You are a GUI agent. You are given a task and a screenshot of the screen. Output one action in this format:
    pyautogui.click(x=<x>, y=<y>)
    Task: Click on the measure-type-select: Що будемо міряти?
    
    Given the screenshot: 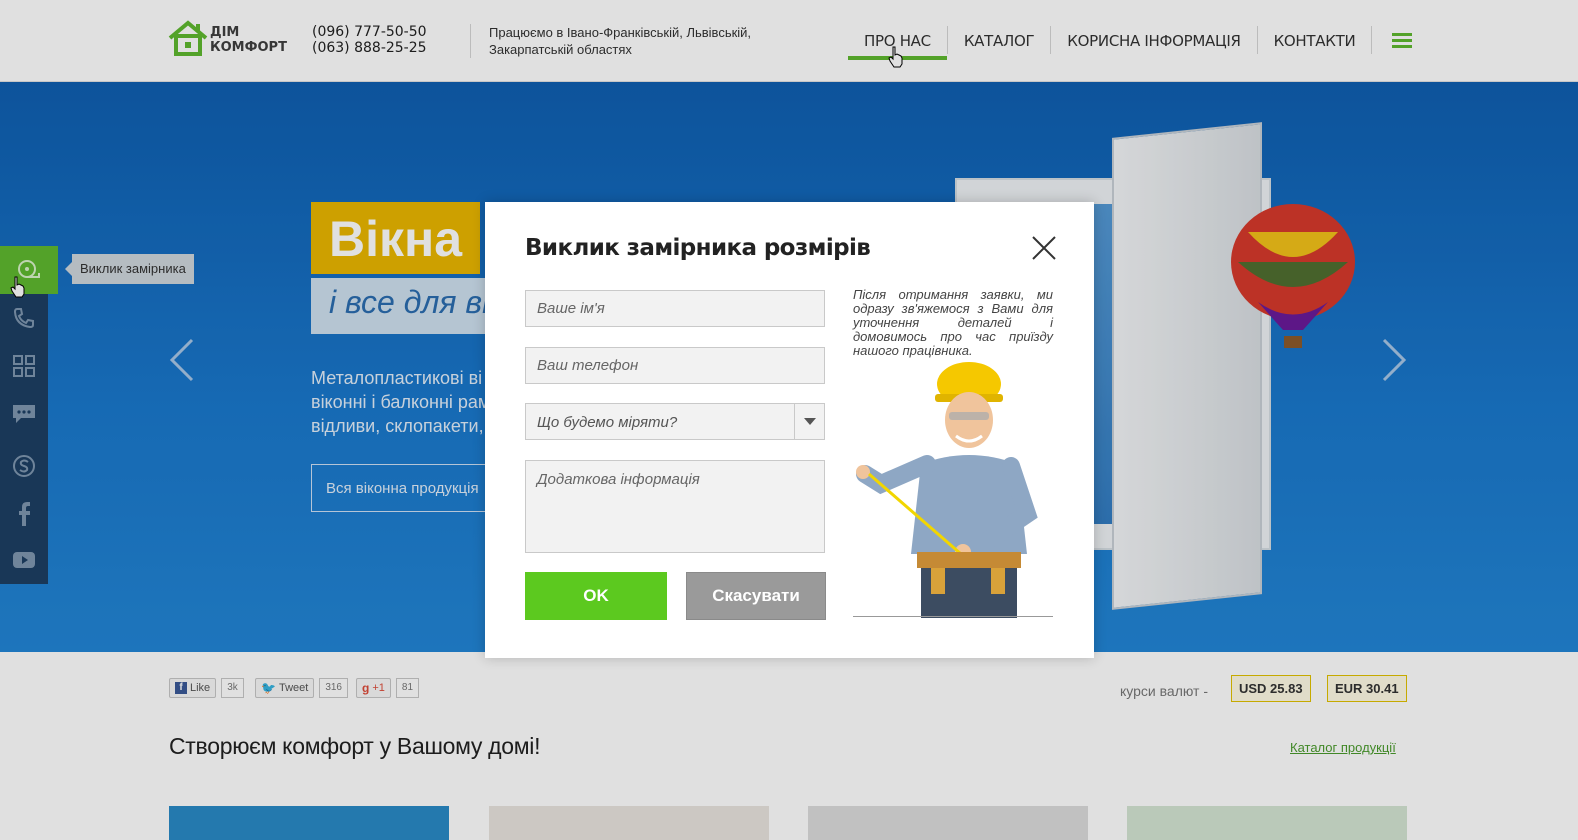 What is the action you would take?
    pyautogui.click(x=675, y=421)
    